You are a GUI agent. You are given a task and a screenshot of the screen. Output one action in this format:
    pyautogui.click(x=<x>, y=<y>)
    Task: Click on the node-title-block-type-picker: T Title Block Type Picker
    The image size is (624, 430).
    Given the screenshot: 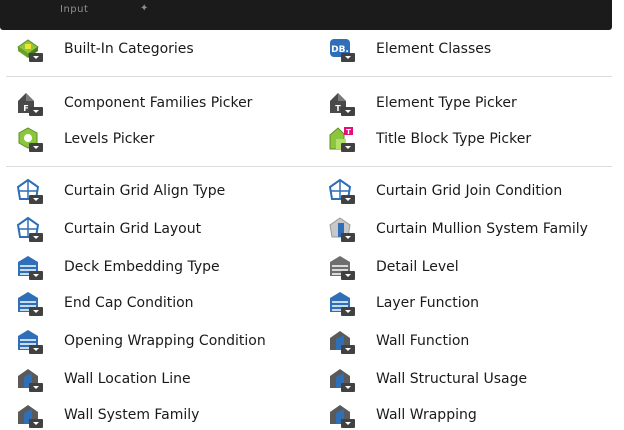 What is the action you would take?
    pyautogui.click(x=429, y=139)
    